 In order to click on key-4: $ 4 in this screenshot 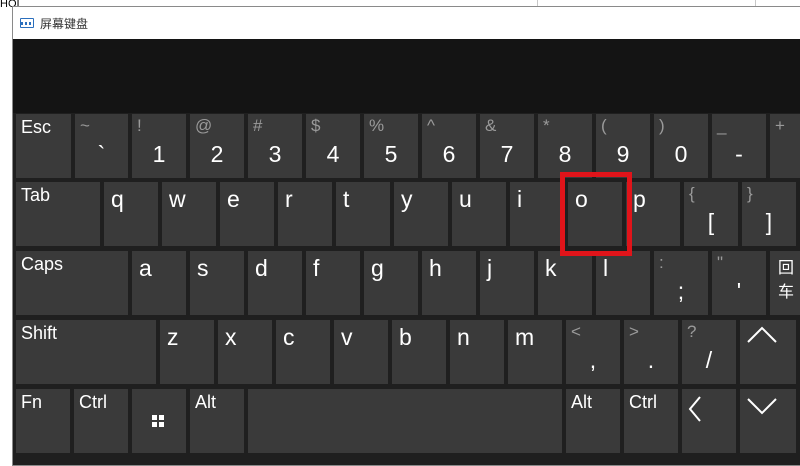, I will do `click(333, 146)`.